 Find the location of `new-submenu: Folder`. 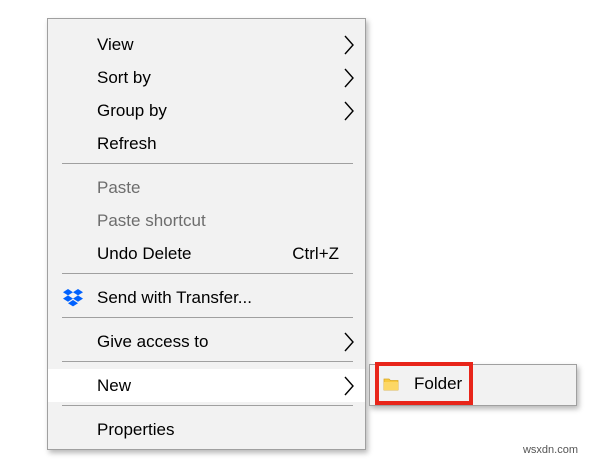

new-submenu: Folder is located at coordinates (473, 385).